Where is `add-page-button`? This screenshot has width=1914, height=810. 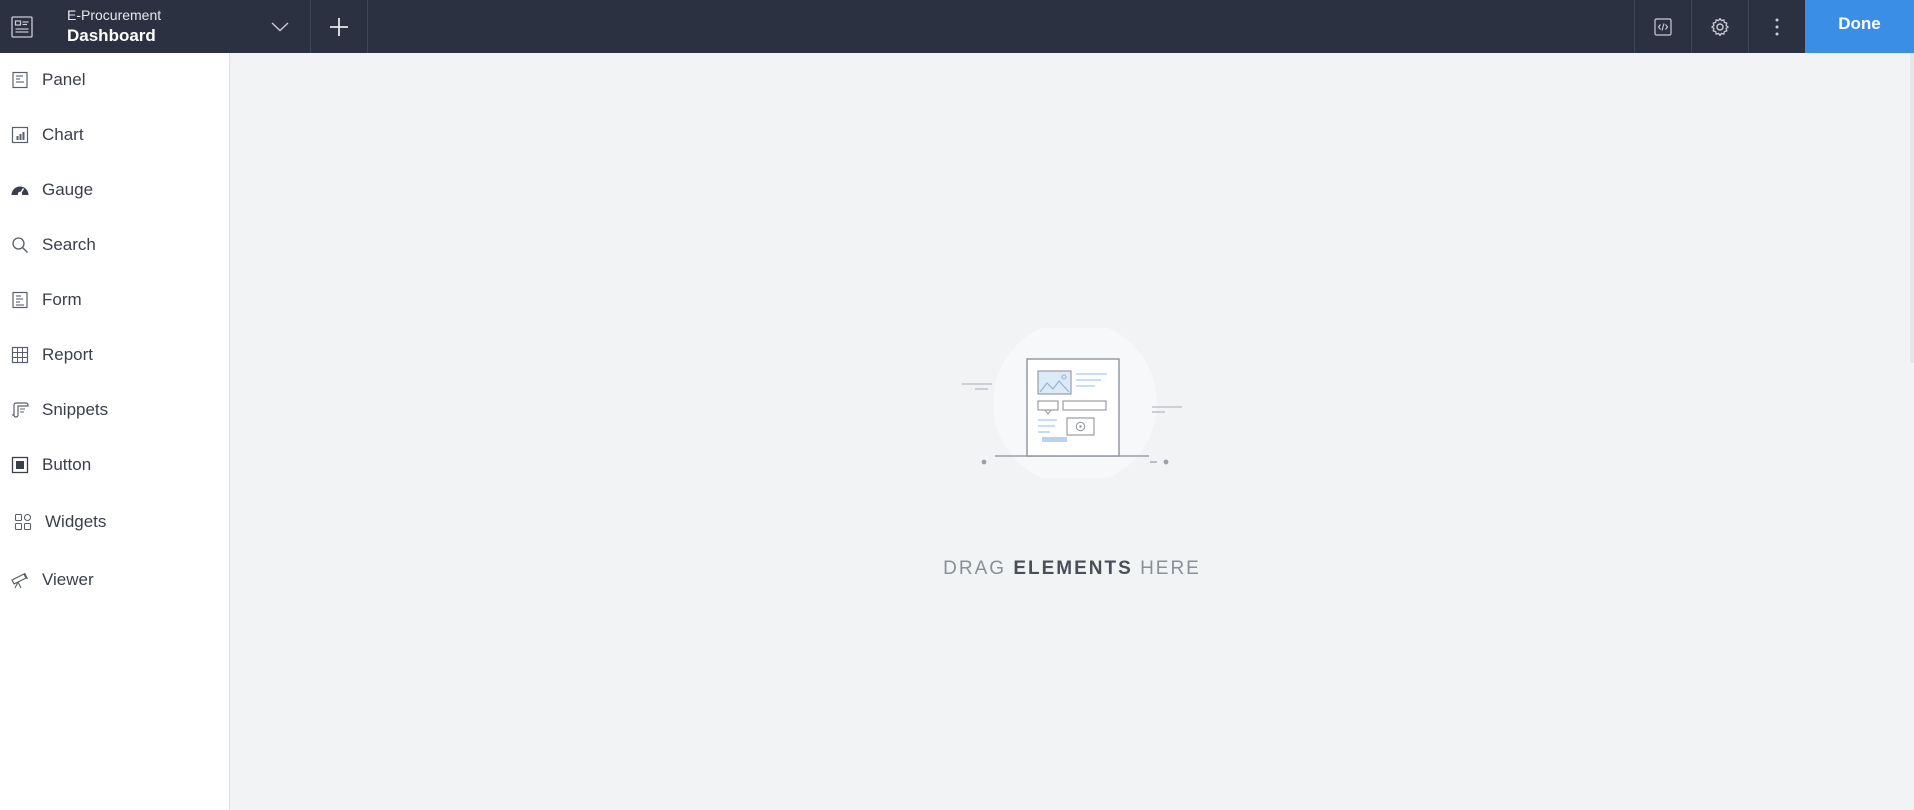
add-page-button is located at coordinates (339, 26).